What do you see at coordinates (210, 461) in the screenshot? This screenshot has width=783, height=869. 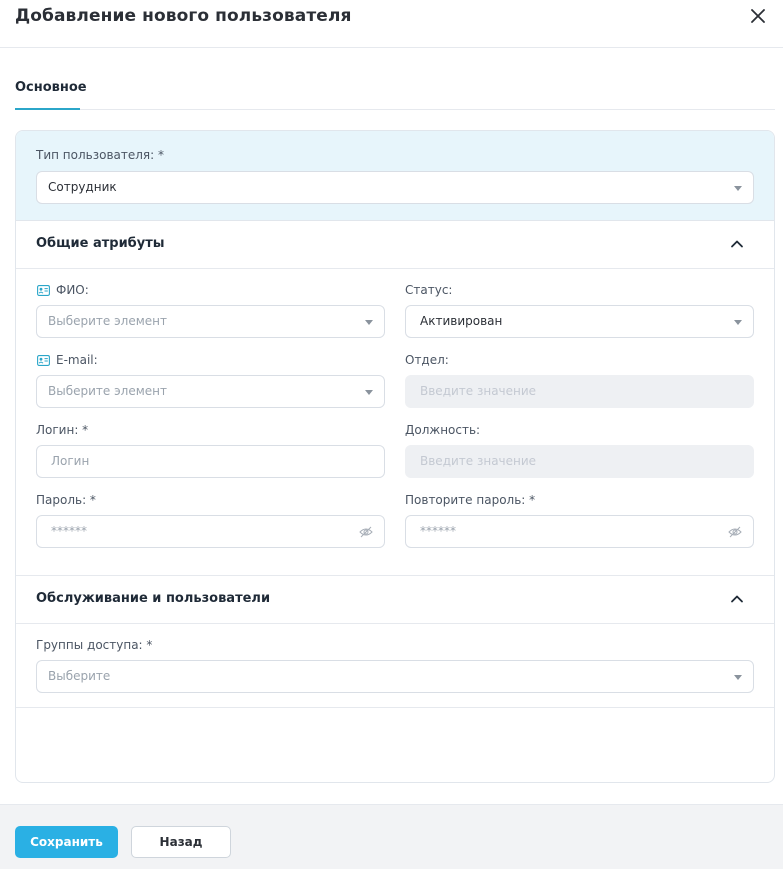 I see `login-input: Логин` at bounding box center [210, 461].